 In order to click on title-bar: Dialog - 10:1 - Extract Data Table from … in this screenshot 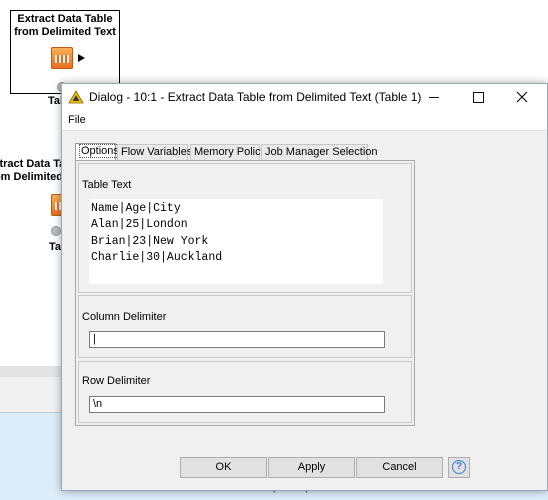, I will do `click(304, 97)`.